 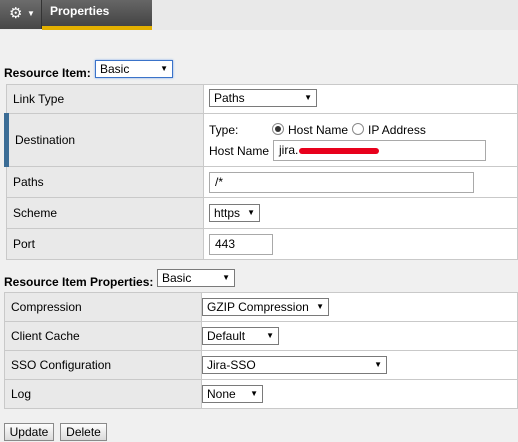 I want to click on resource-item-select: Basic ▼, so click(x=134, y=69).